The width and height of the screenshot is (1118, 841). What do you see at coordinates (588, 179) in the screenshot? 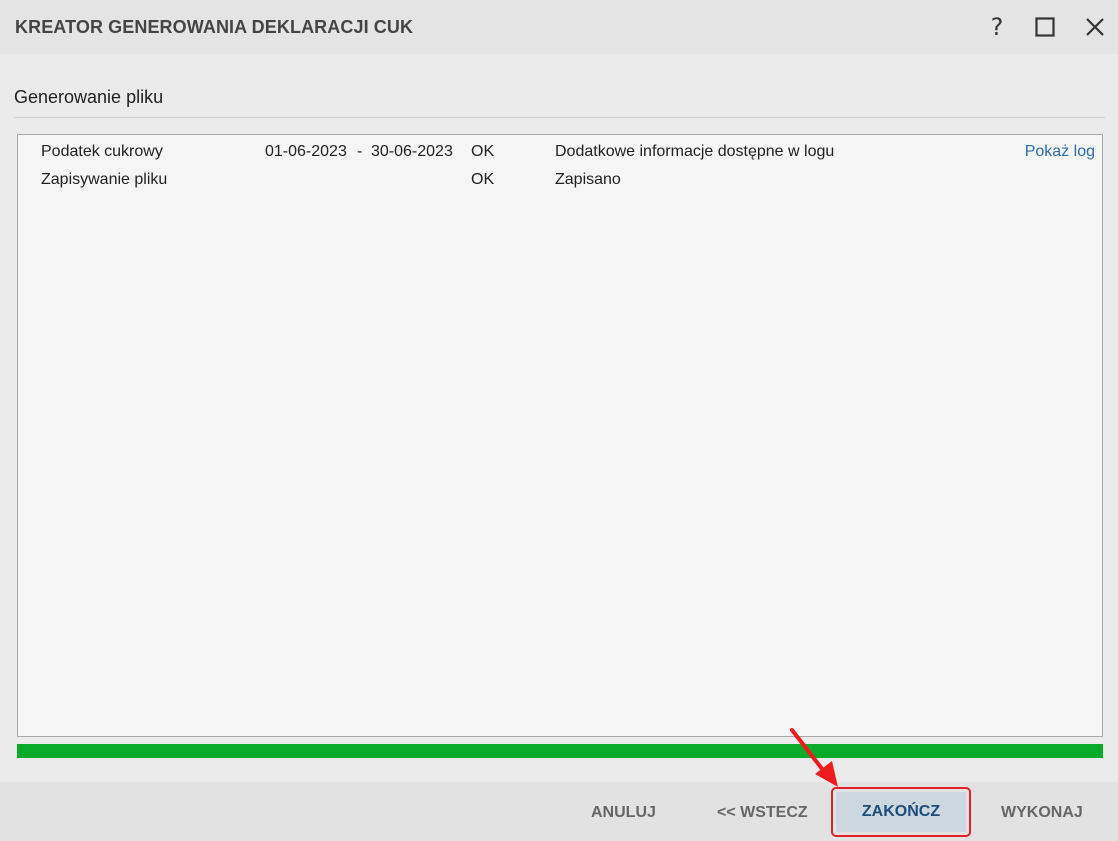
I see `log-row-info: Zapisano` at bounding box center [588, 179].